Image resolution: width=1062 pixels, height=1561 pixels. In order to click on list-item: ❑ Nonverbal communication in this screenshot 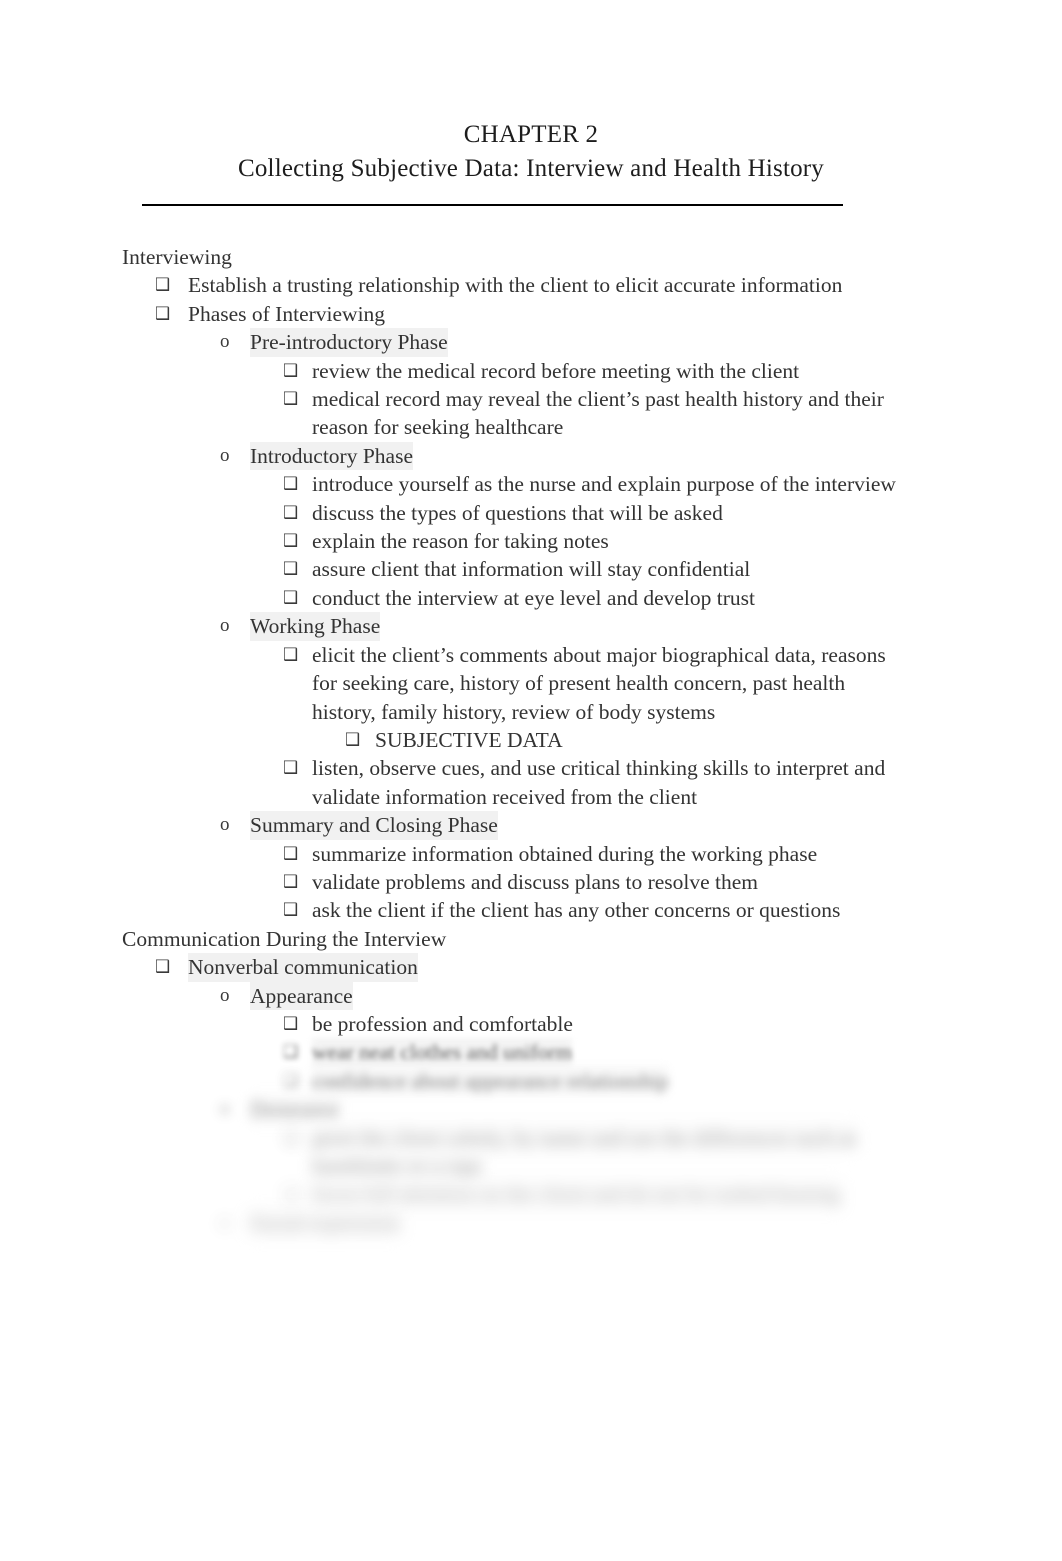, I will do `click(531, 967)`.